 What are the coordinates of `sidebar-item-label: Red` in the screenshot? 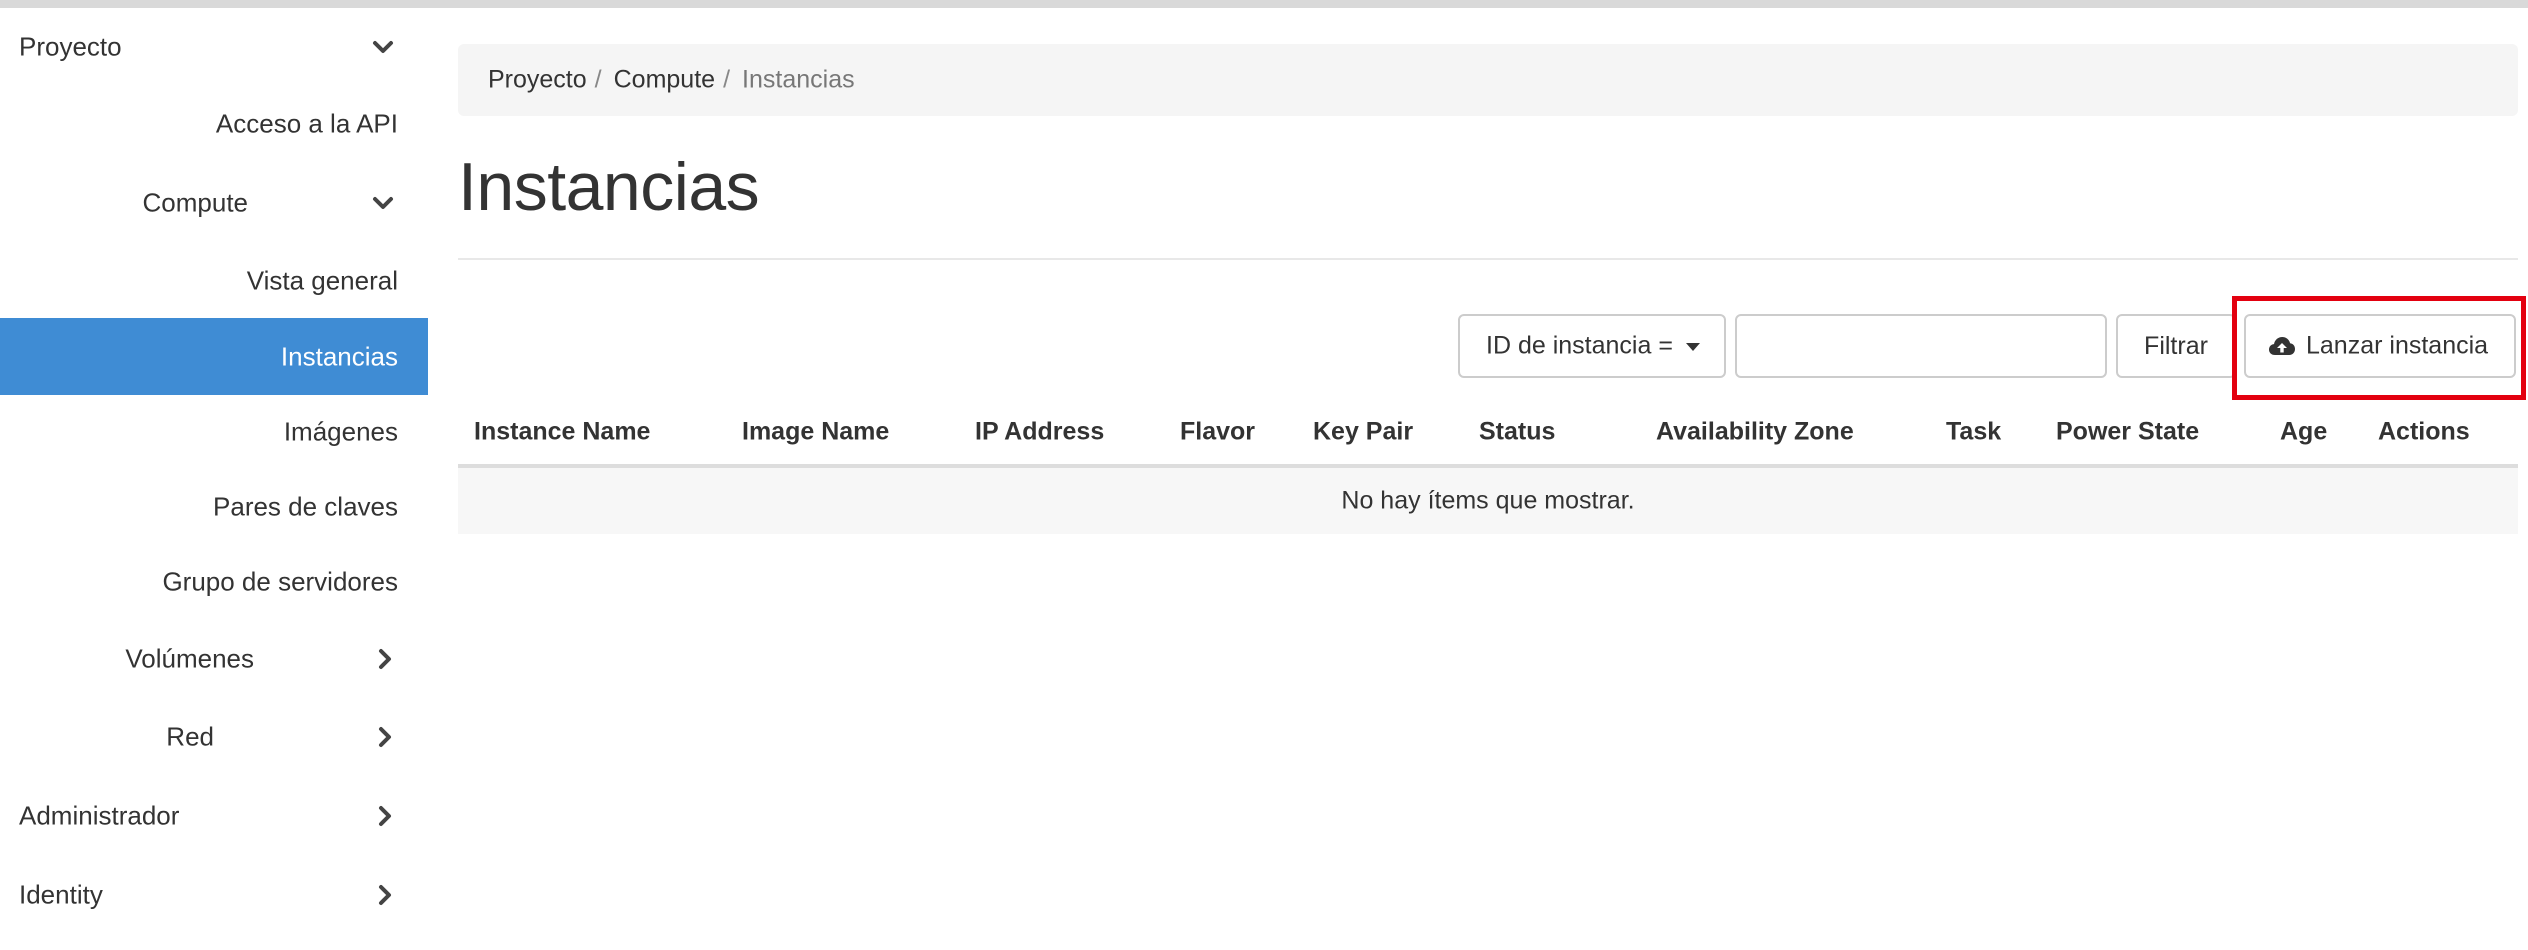 It's located at (190, 736).